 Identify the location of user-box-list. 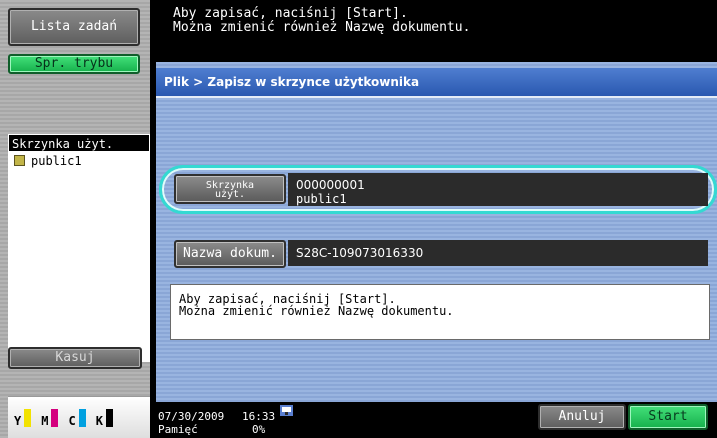
(79, 257).